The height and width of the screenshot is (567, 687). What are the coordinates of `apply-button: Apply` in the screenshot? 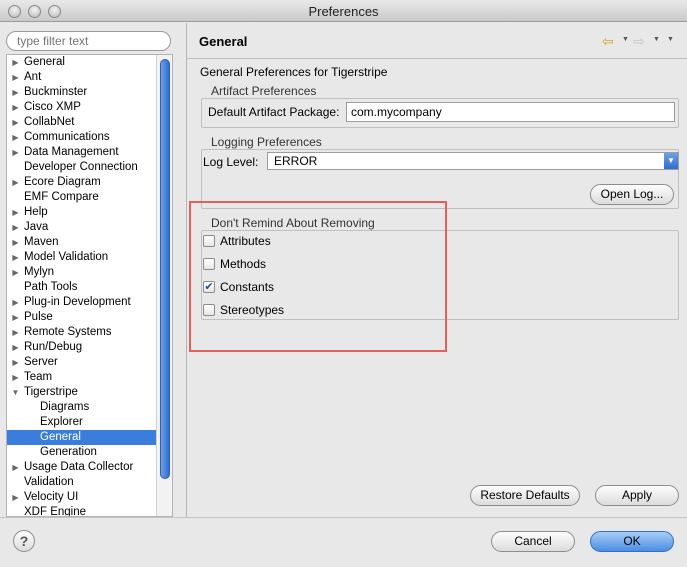 It's located at (637, 495).